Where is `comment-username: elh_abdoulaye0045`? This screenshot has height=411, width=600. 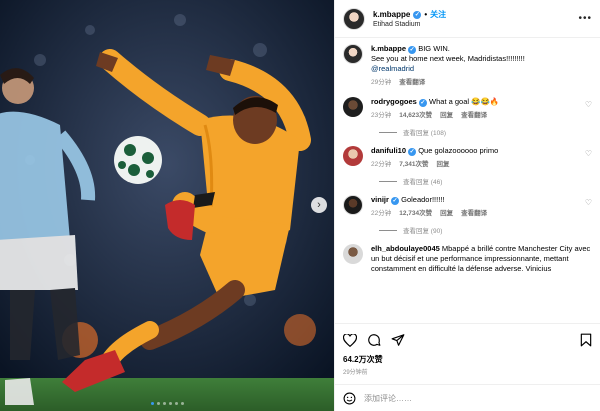 comment-username: elh_abdoulaye0045 is located at coordinates (405, 248).